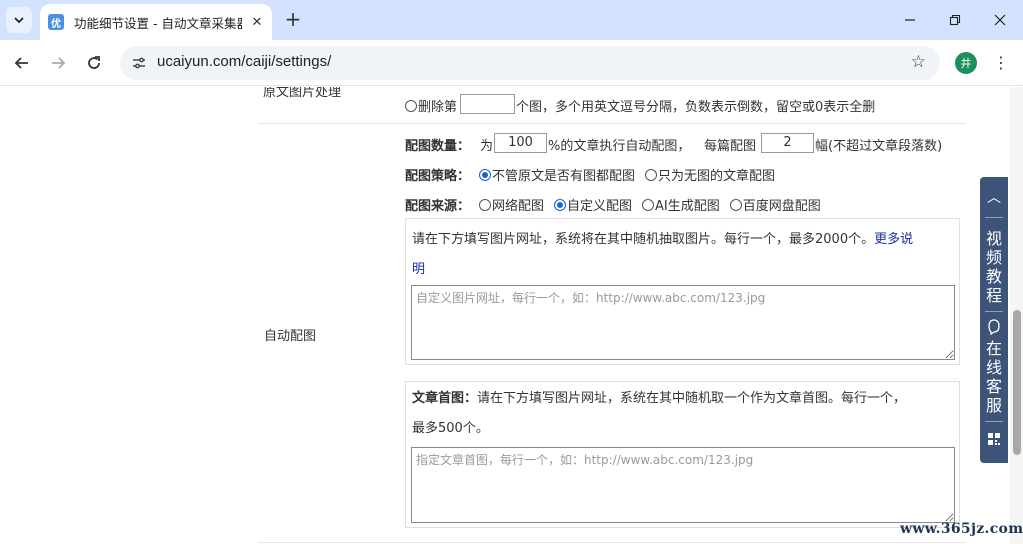 The height and width of the screenshot is (544, 1023). I want to click on auto-image-label: 自动配图, so click(290, 336).